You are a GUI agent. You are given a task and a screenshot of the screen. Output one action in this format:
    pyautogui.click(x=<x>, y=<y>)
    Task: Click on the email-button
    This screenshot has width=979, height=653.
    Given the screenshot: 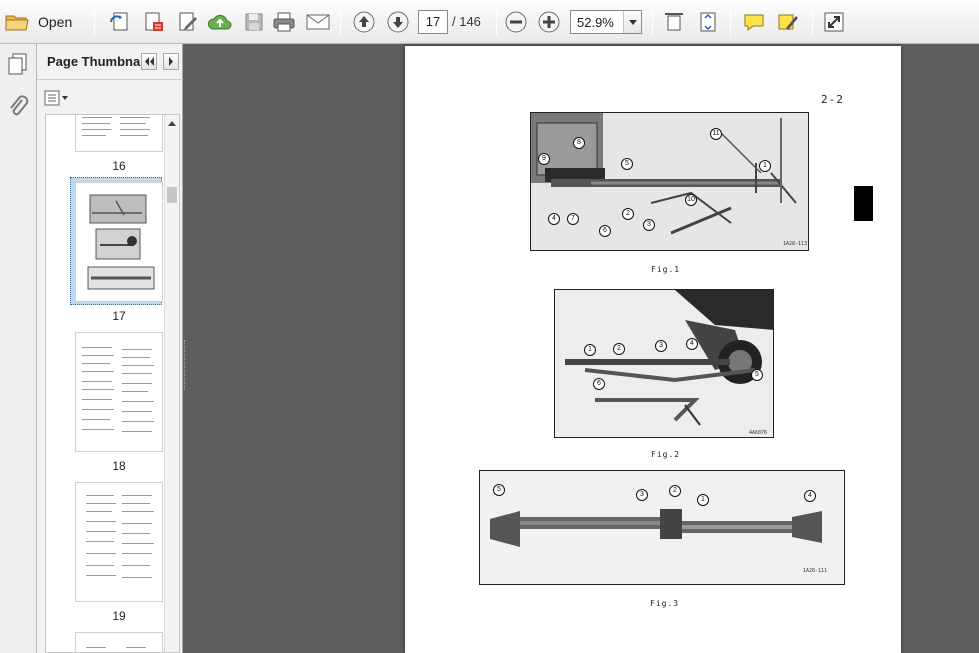 What is the action you would take?
    pyautogui.click(x=318, y=22)
    